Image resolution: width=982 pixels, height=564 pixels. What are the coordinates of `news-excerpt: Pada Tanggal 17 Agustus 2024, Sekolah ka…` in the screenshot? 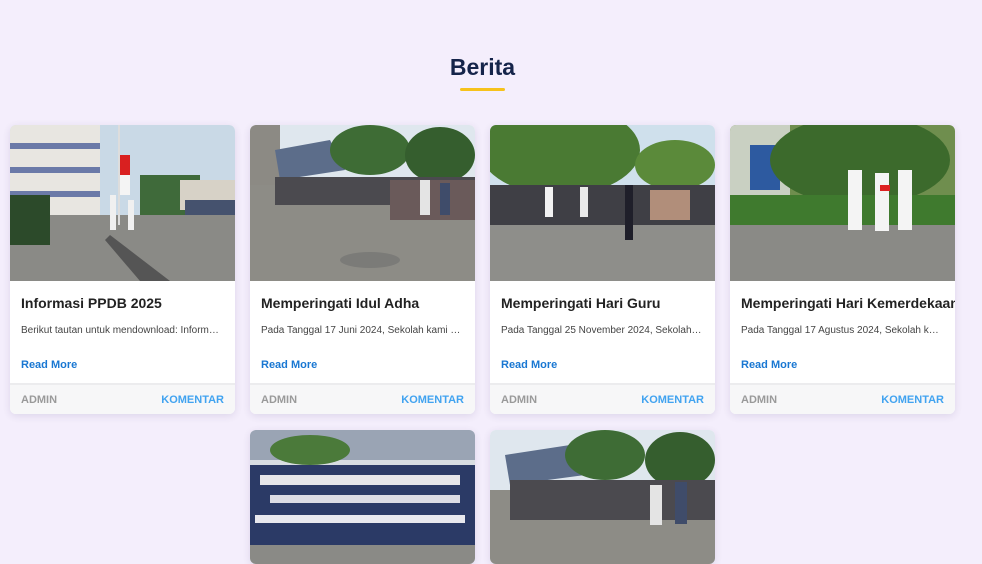 It's located at (842, 330).